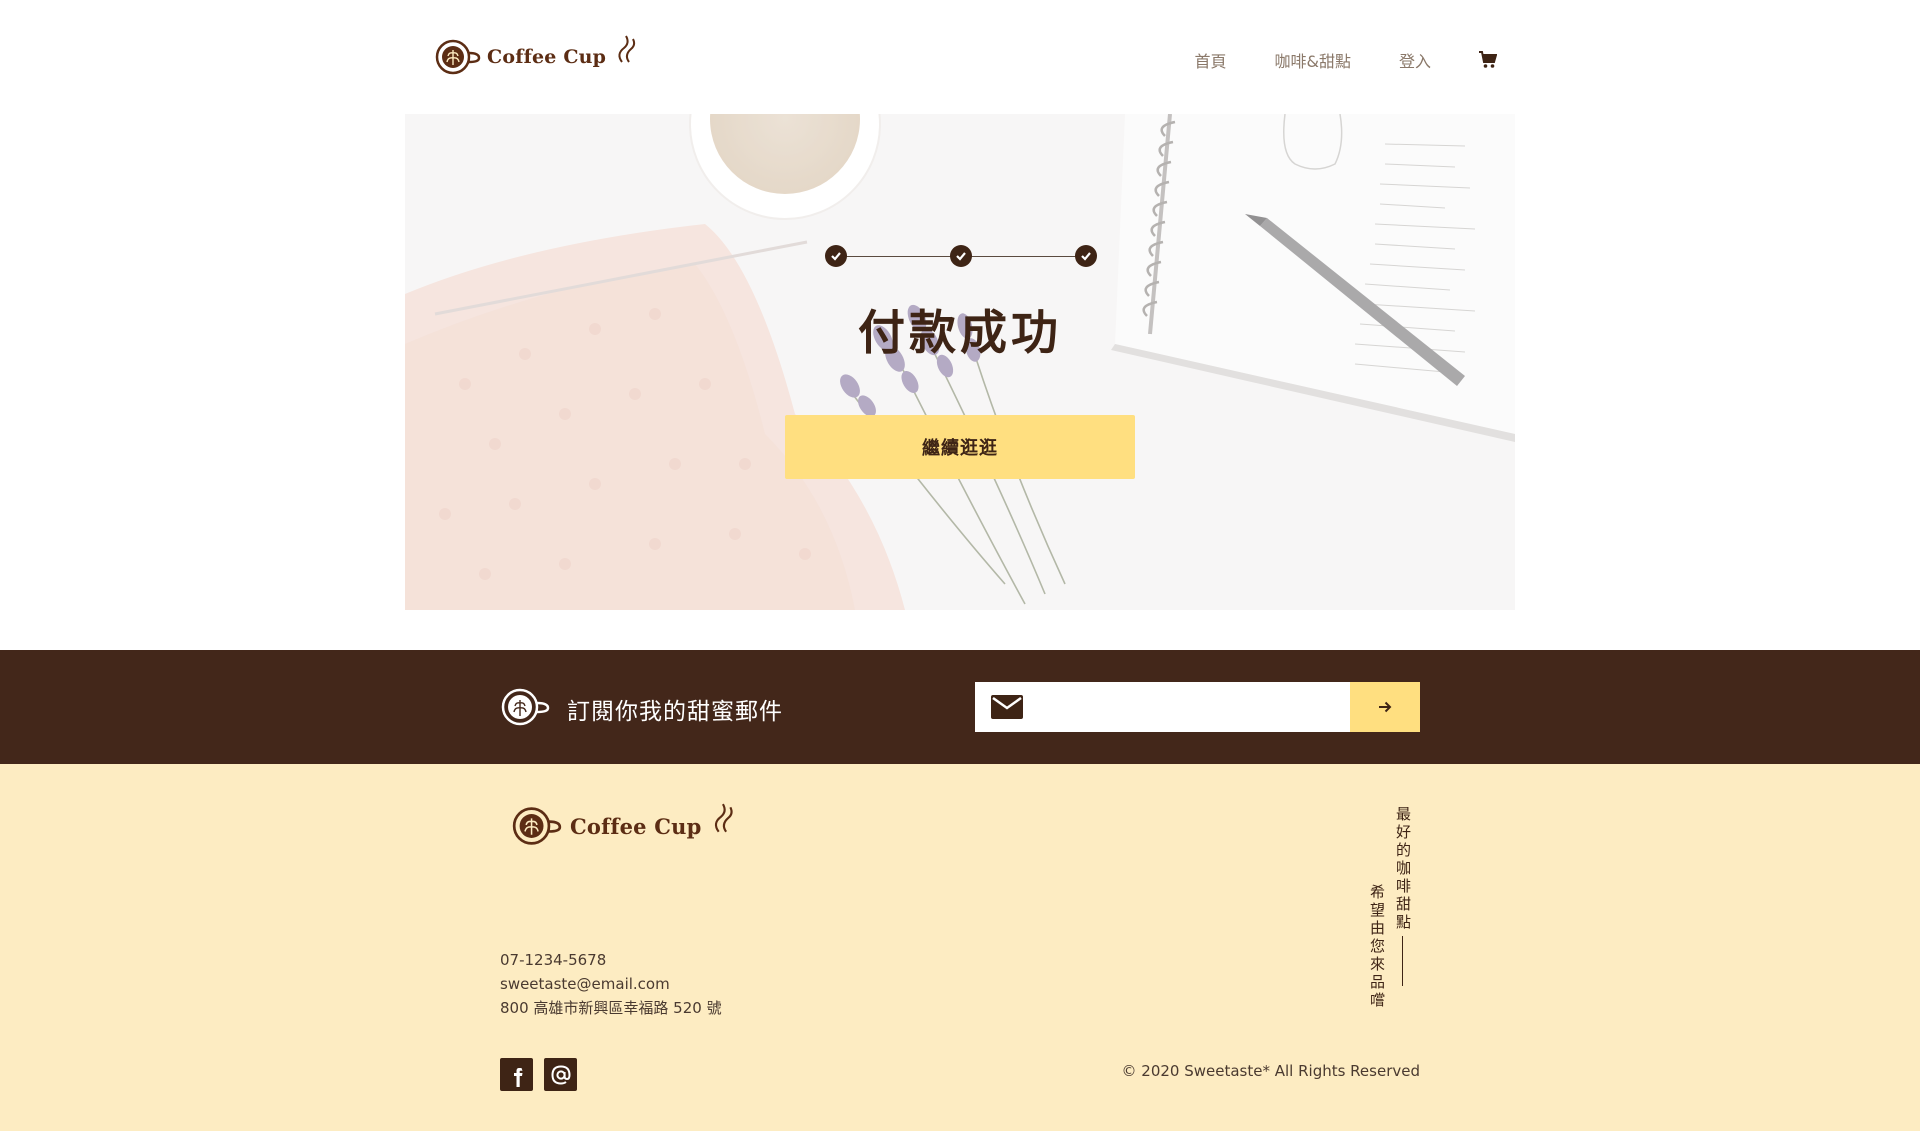  Describe the element at coordinates (517, 1077) in the screenshot. I see `facebook-icon` at that location.